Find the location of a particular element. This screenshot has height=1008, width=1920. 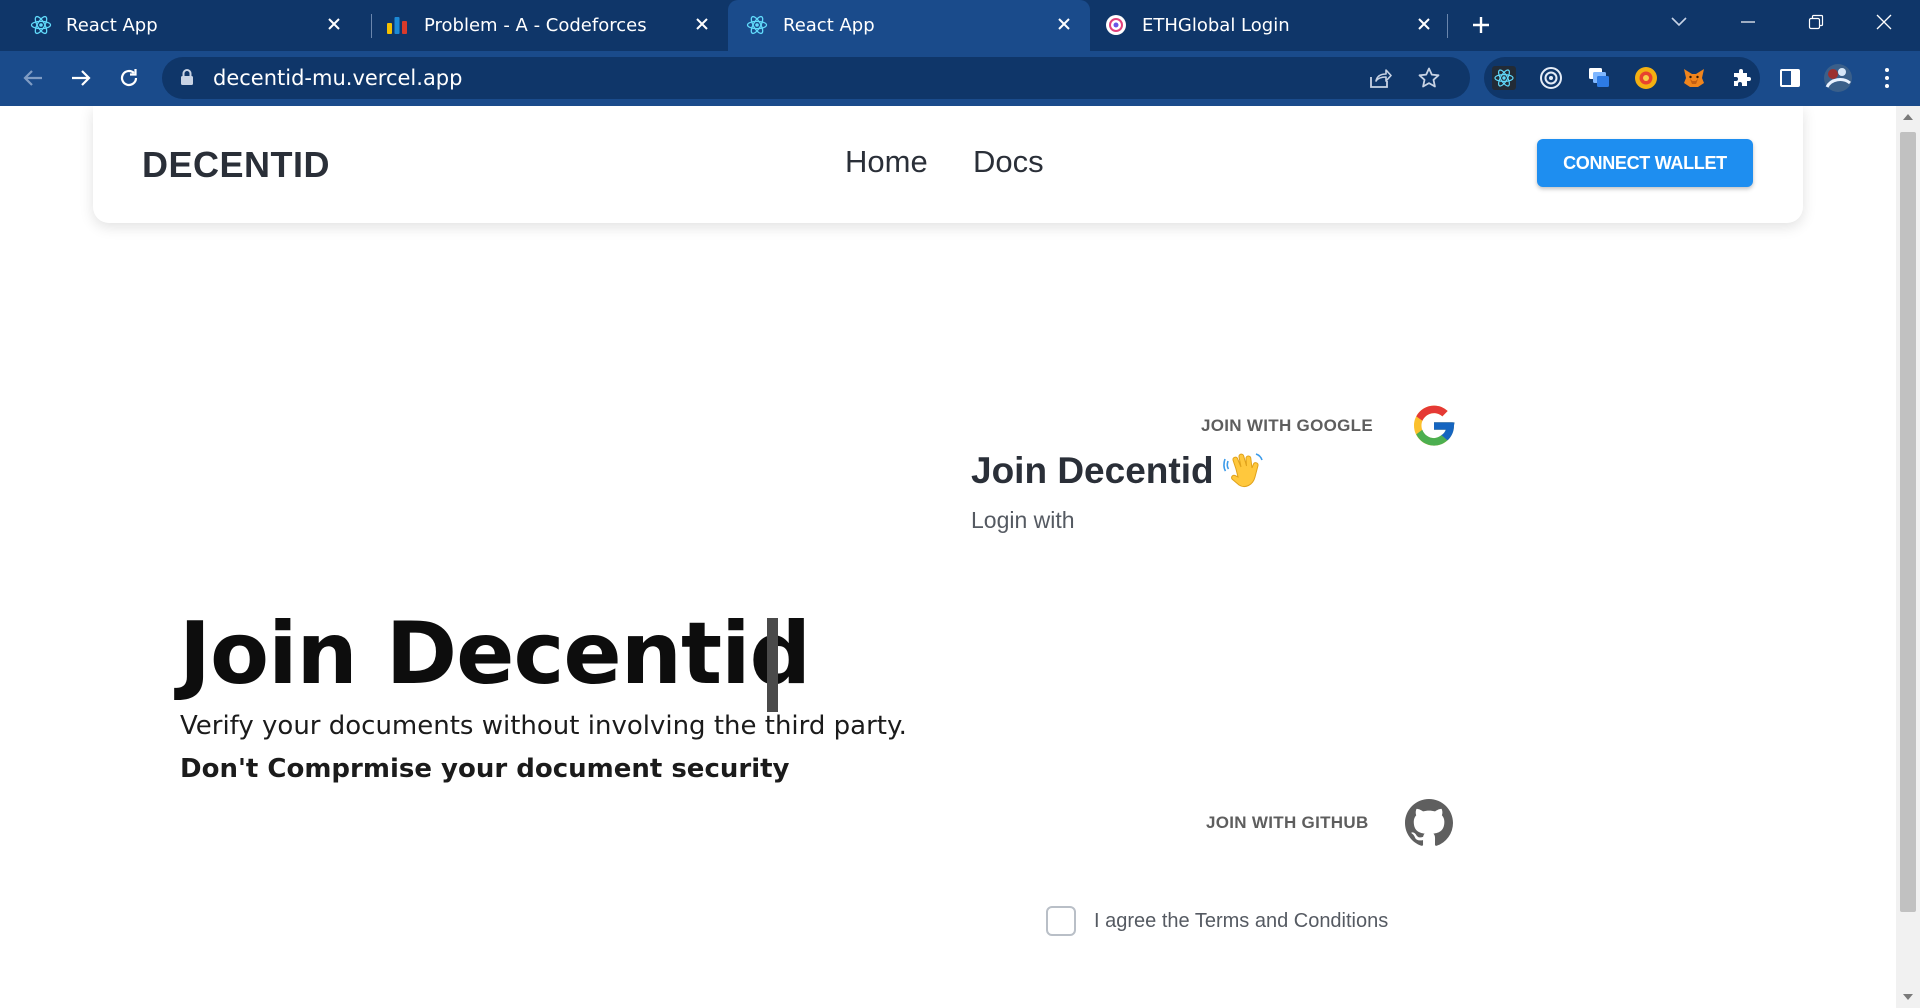

join-google-button: JOIN WITH GOOGLE is located at coordinates (1330, 426).